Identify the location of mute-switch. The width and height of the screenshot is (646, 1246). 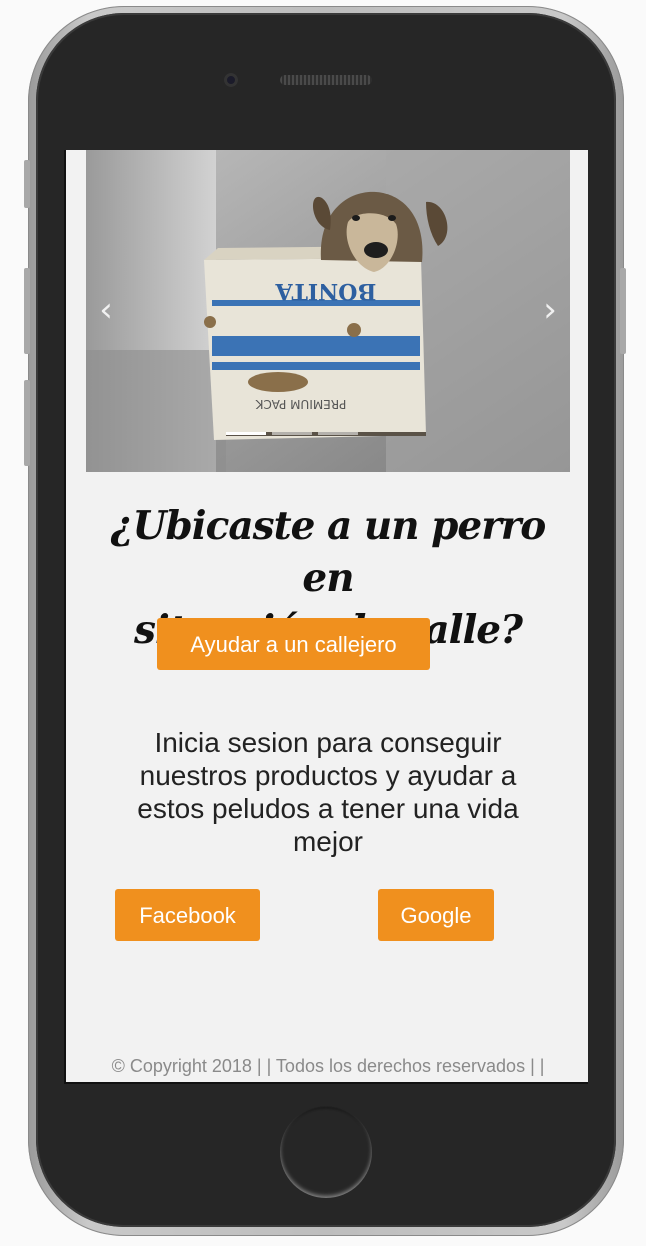
(27, 184).